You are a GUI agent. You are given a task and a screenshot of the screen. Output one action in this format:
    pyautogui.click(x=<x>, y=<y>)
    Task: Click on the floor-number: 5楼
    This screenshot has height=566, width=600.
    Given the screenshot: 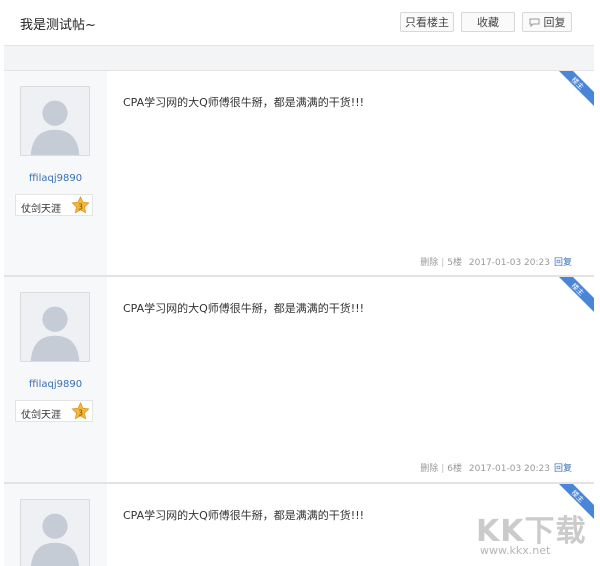 What is the action you would take?
    pyautogui.click(x=454, y=263)
    